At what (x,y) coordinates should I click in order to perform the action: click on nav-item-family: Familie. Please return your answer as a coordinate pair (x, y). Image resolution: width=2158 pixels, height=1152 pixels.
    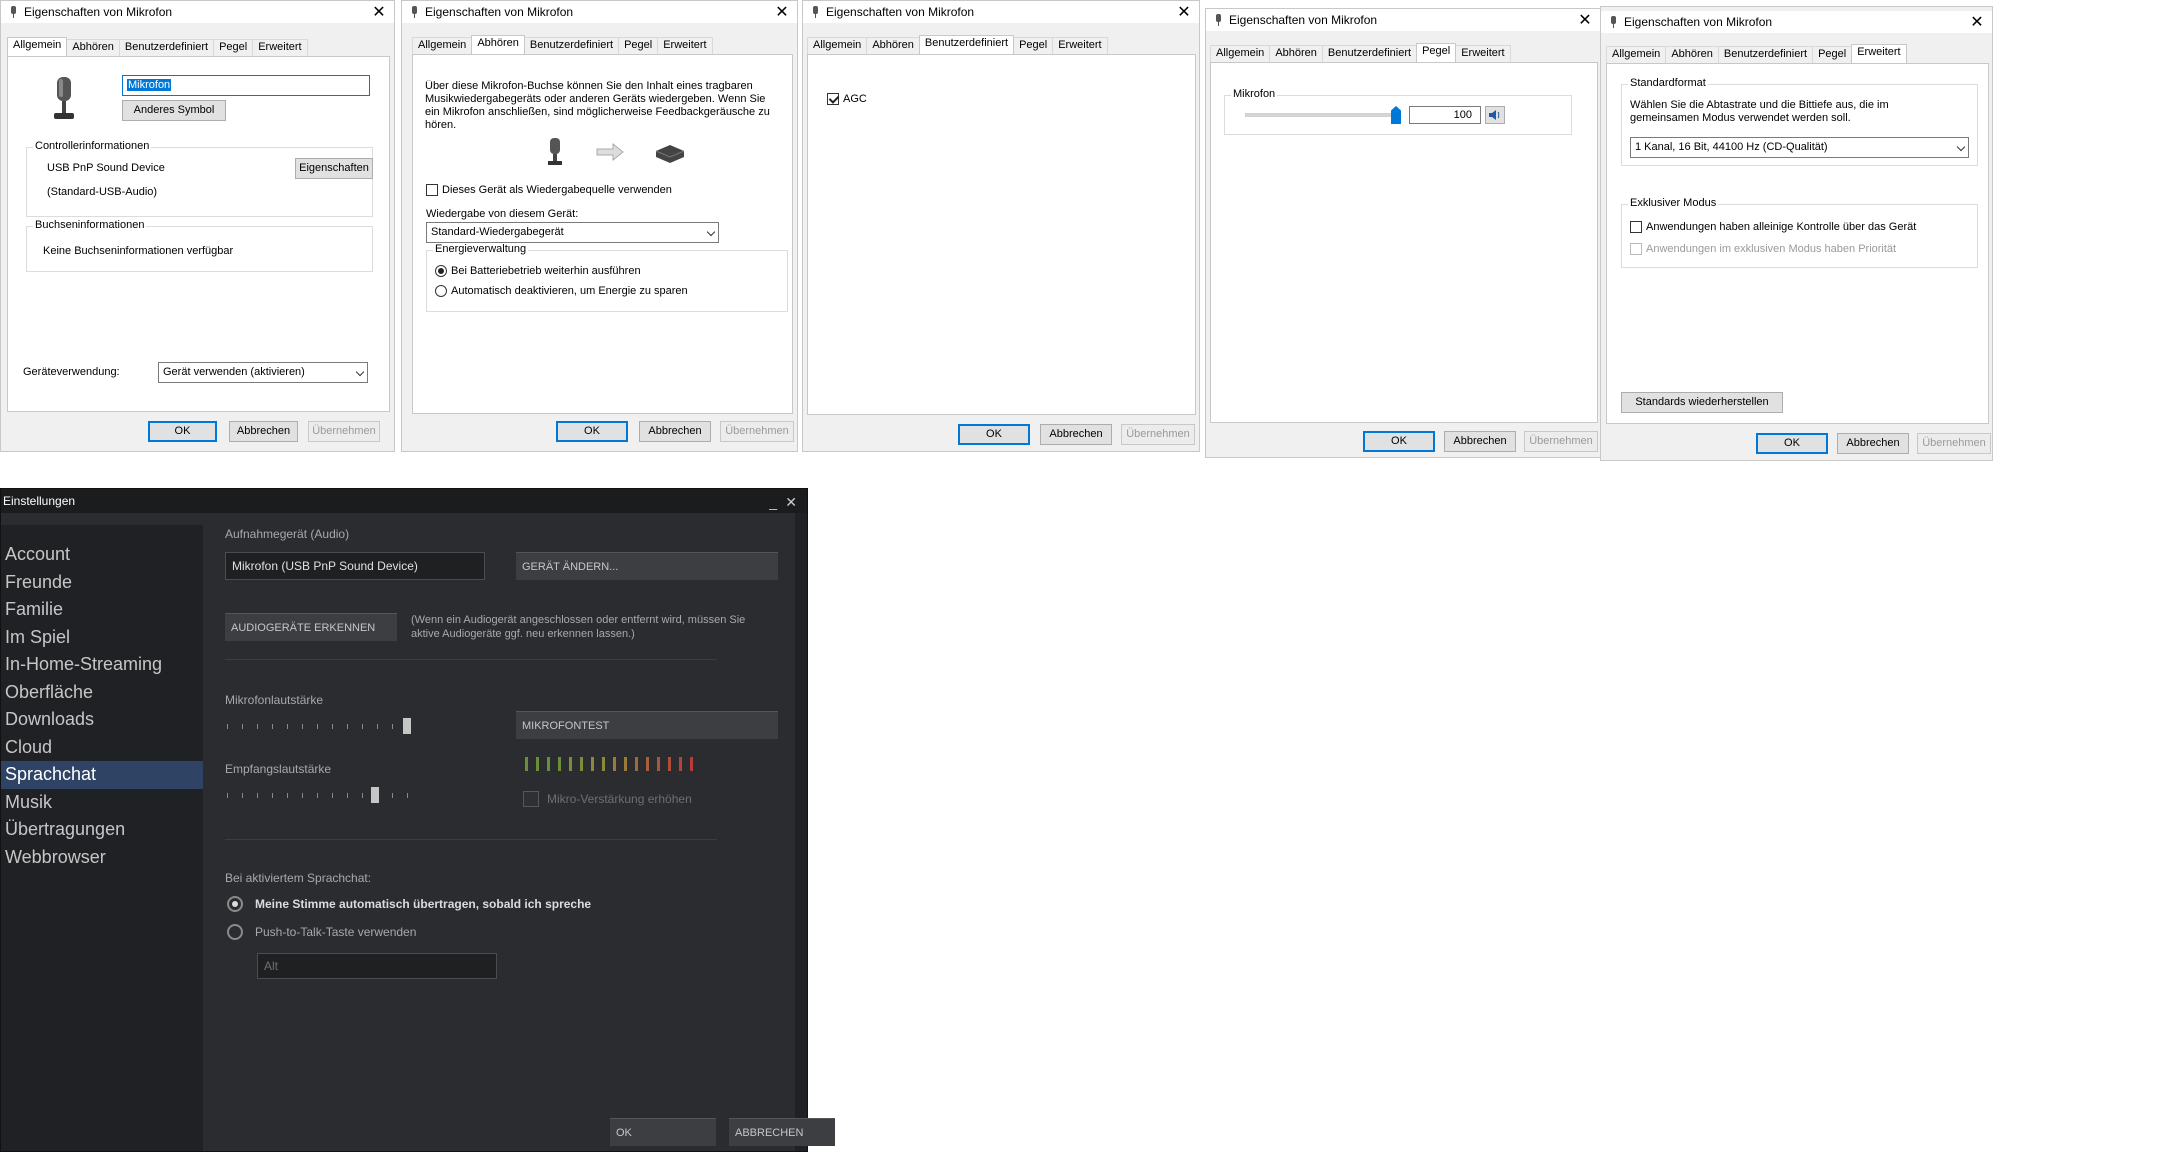
    Looking at the image, I should click on (102, 610).